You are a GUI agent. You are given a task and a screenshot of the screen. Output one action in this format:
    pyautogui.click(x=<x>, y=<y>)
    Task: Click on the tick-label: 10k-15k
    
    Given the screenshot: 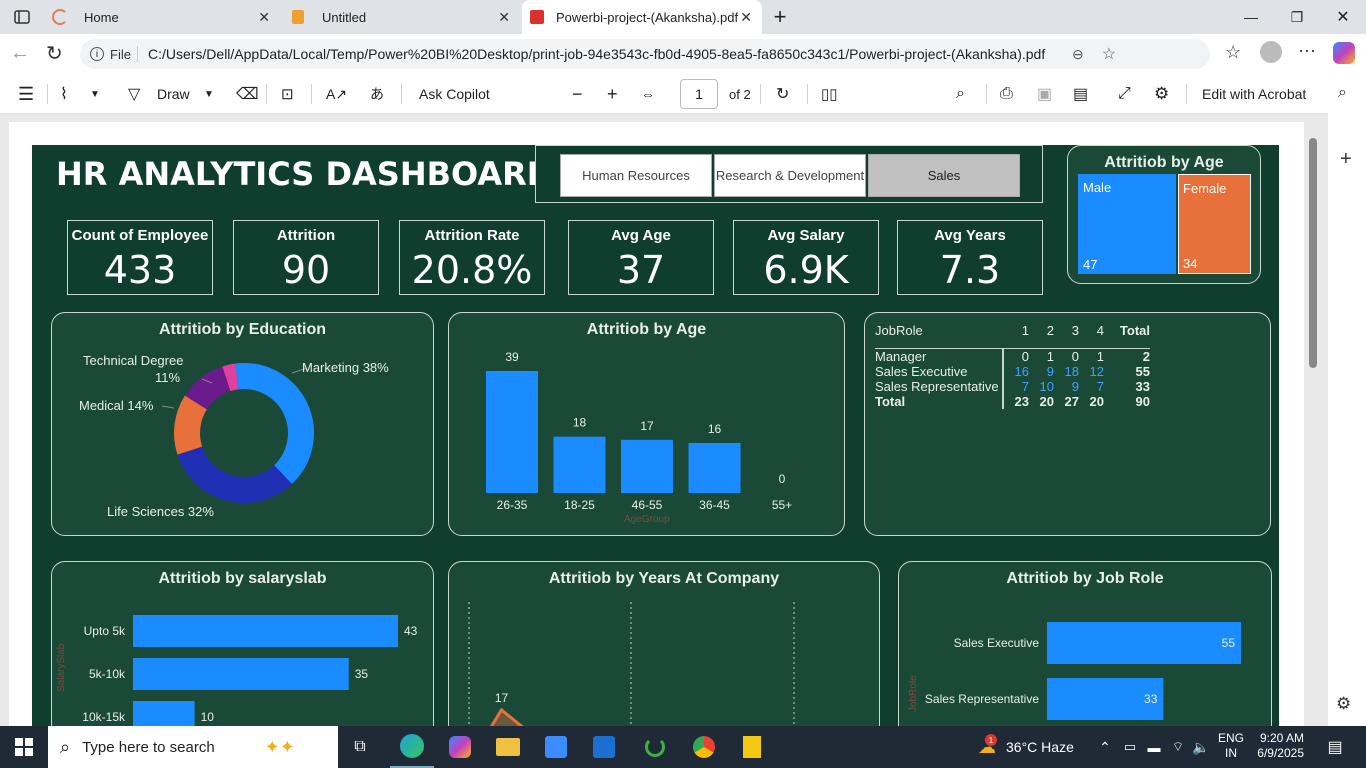 What is the action you would take?
    pyautogui.click(x=104, y=717)
    